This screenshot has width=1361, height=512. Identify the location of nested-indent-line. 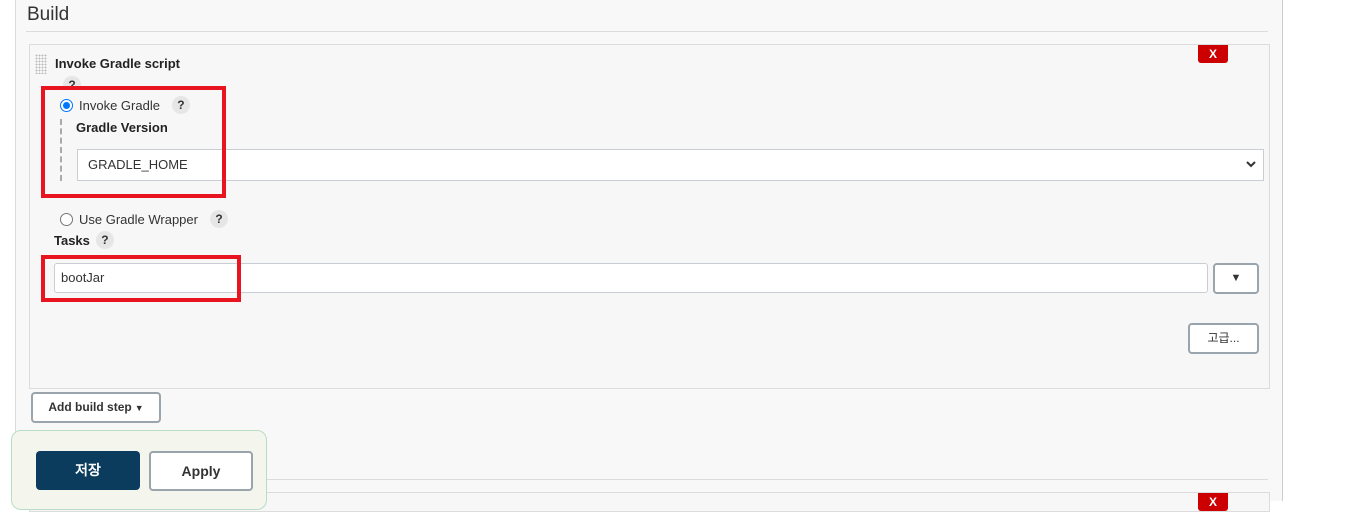
(61, 150).